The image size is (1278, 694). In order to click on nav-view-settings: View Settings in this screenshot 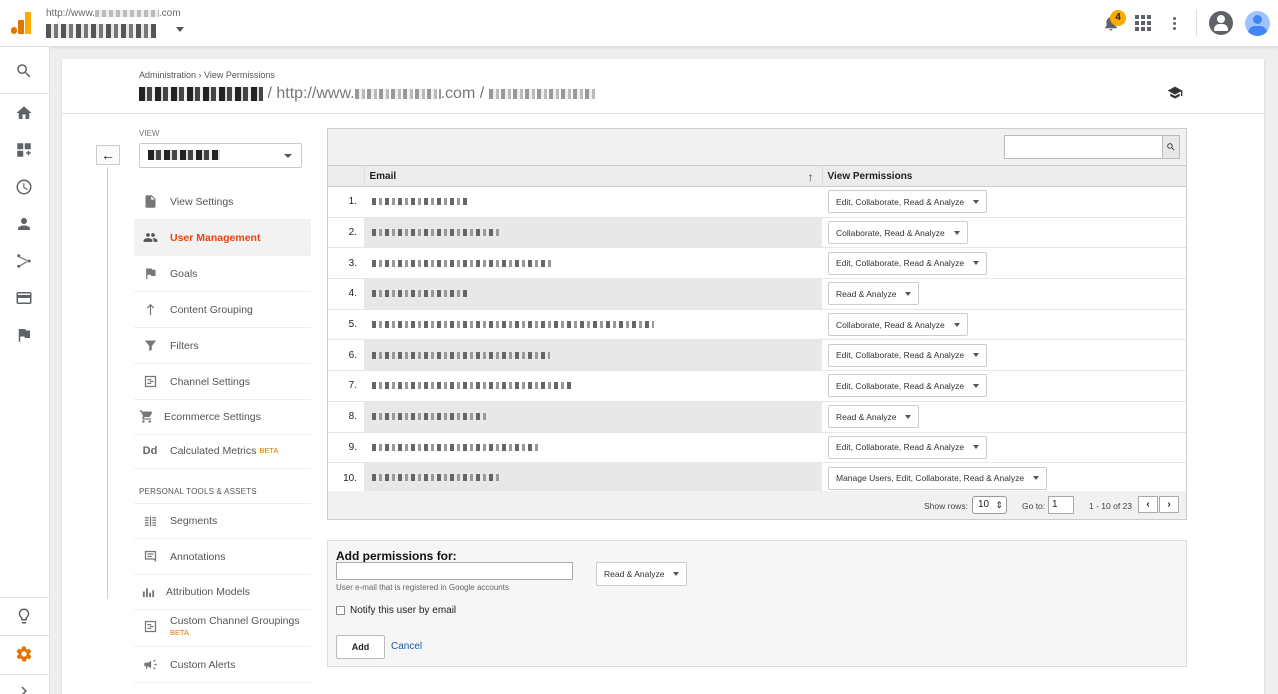, I will do `click(222, 202)`.